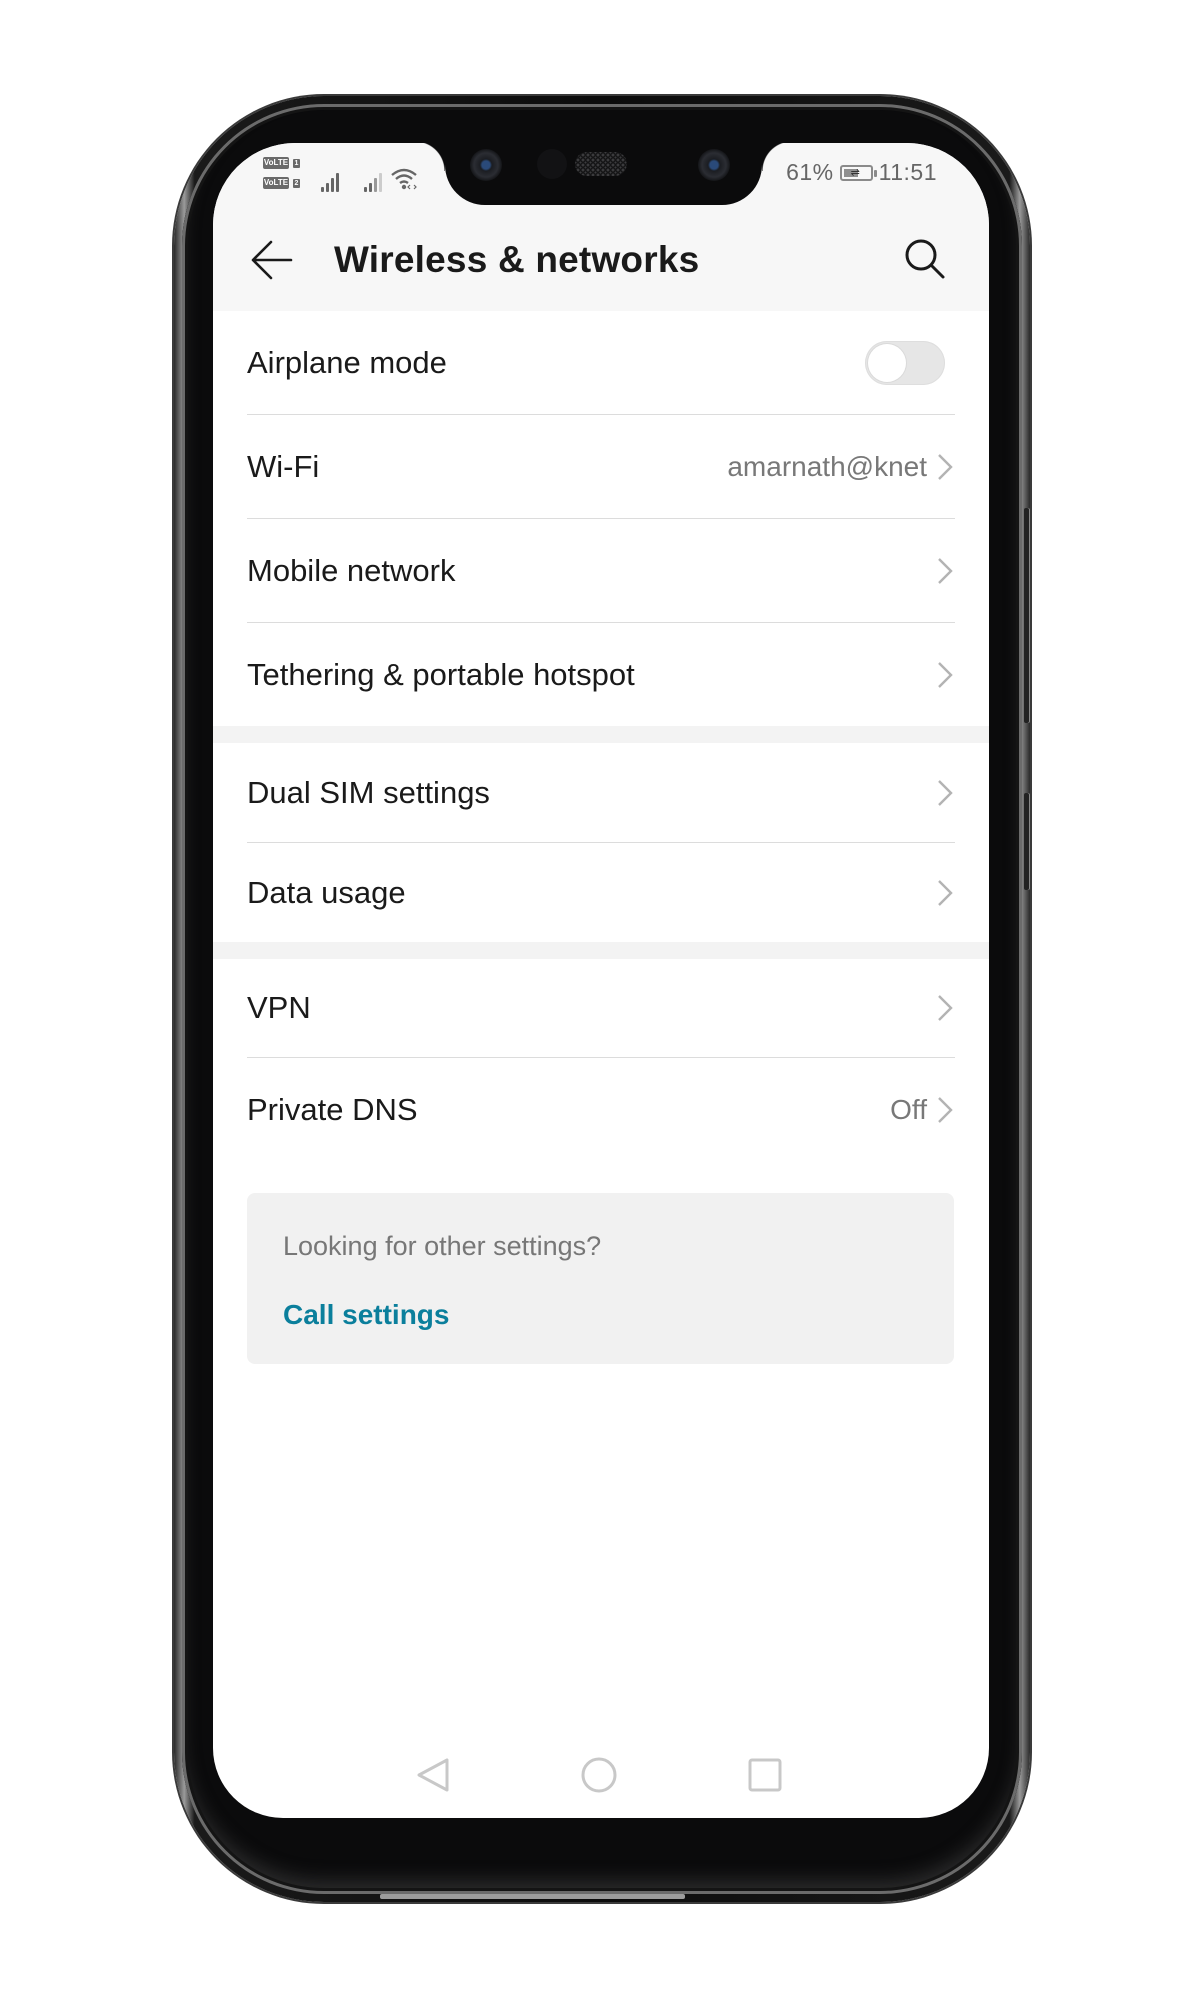  Describe the element at coordinates (601, 362) in the screenshot. I see `airplane-mode-row: Airplane mode` at that location.